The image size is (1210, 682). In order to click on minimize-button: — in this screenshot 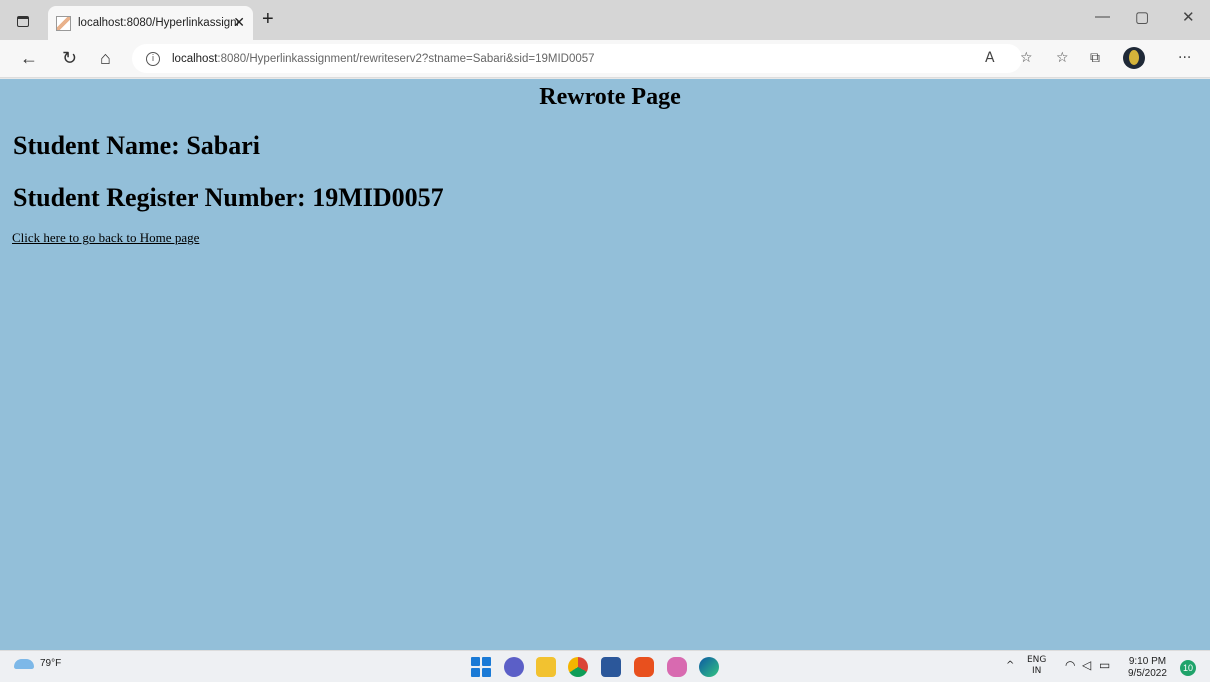, I will do `click(1102, 16)`.